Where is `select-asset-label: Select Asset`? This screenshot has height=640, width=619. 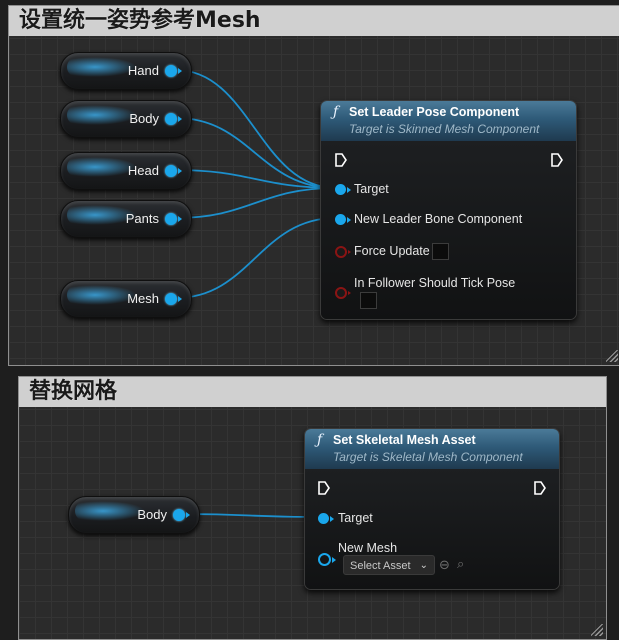
select-asset-label: Select Asset is located at coordinates (380, 566).